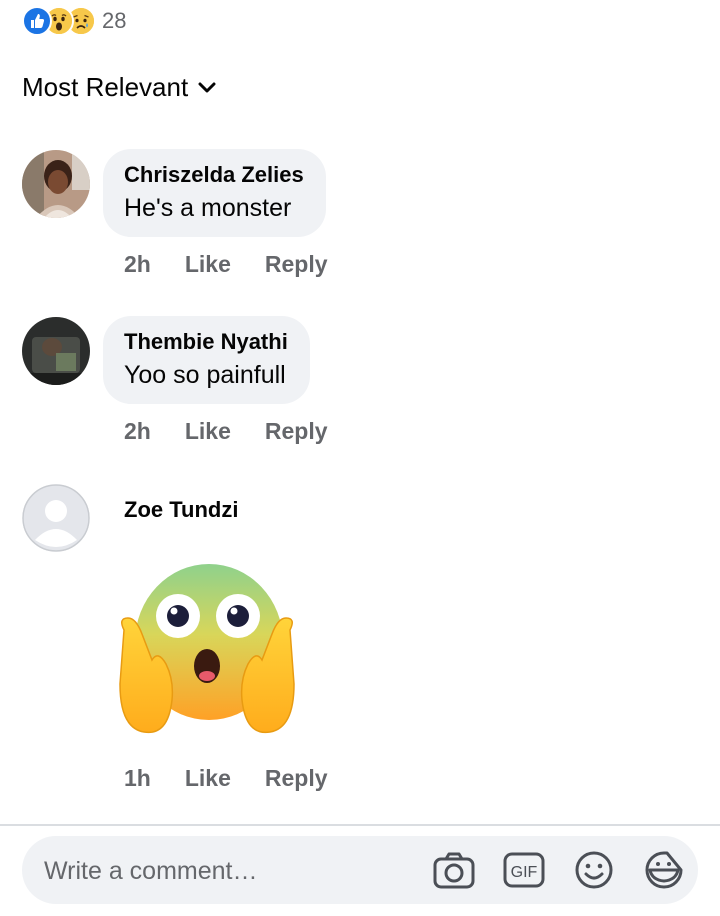 The image size is (720, 916). I want to click on camera-icon, so click(454, 870).